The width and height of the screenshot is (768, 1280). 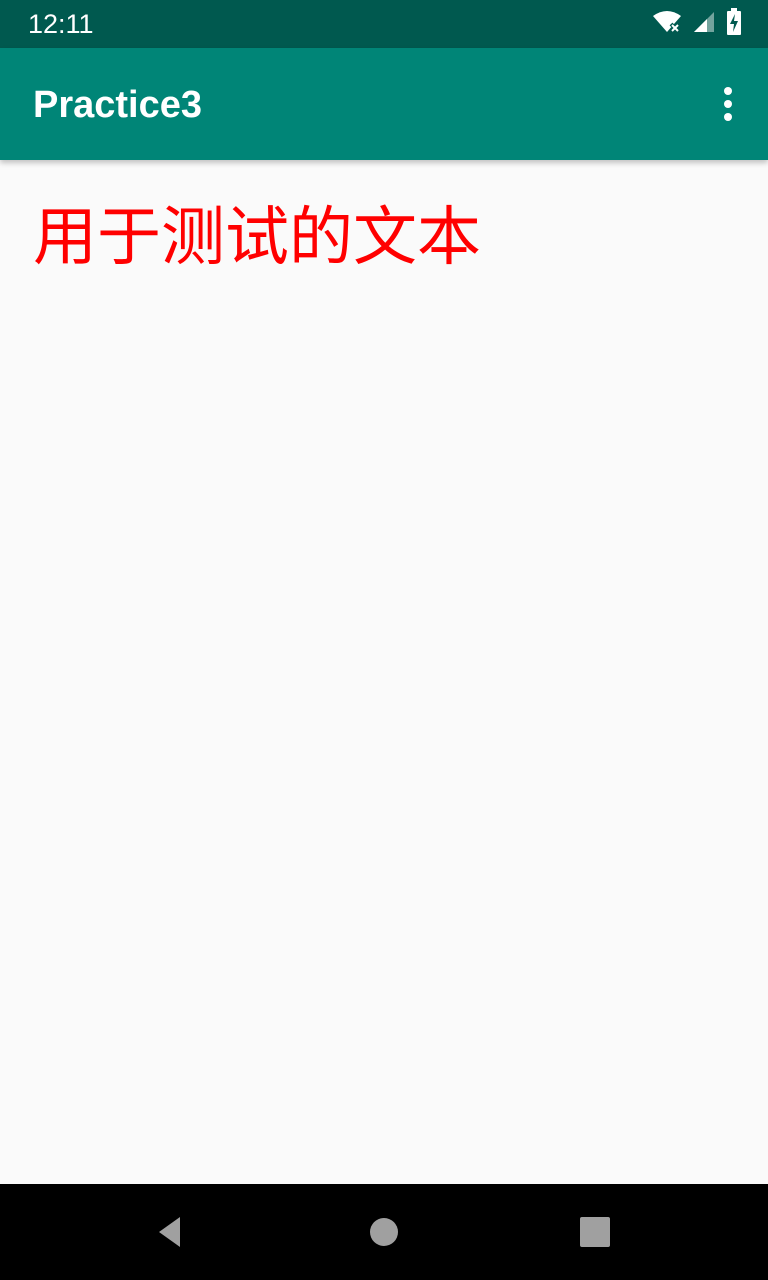 What do you see at coordinates (61, 24) in the screenshot?
I see `status-time: 12:11` at bounding box center [61, 24].